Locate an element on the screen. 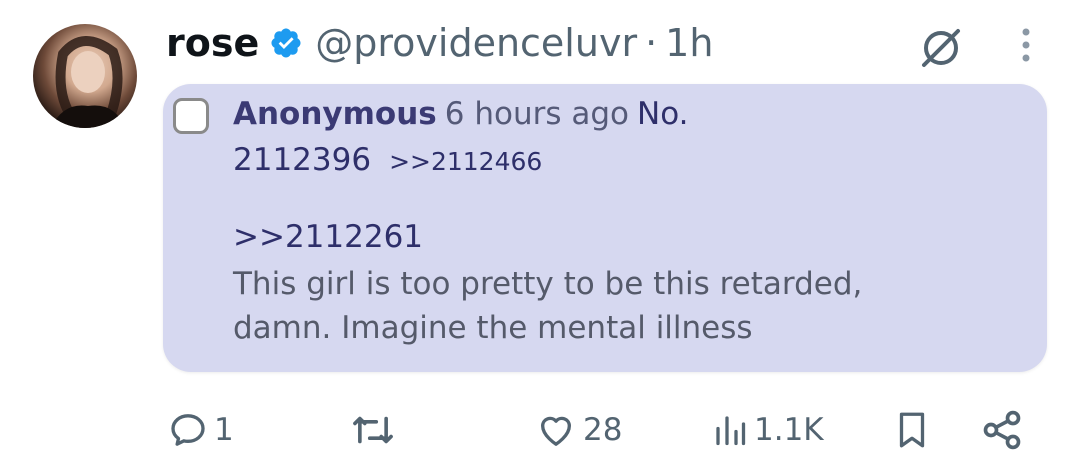 The image size is (1080, 470). post-meta: Anonymous 6 hours ago No. is located at coordinates (460, 114).